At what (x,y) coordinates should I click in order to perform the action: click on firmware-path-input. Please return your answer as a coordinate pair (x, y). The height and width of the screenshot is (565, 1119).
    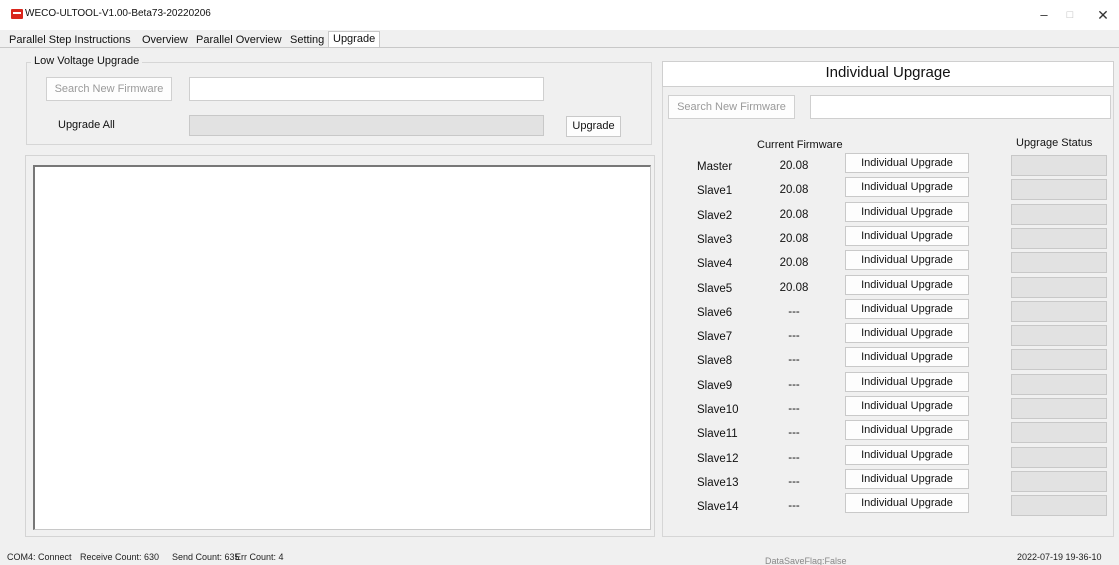
    Looking at the image, I should click on (366, 89).